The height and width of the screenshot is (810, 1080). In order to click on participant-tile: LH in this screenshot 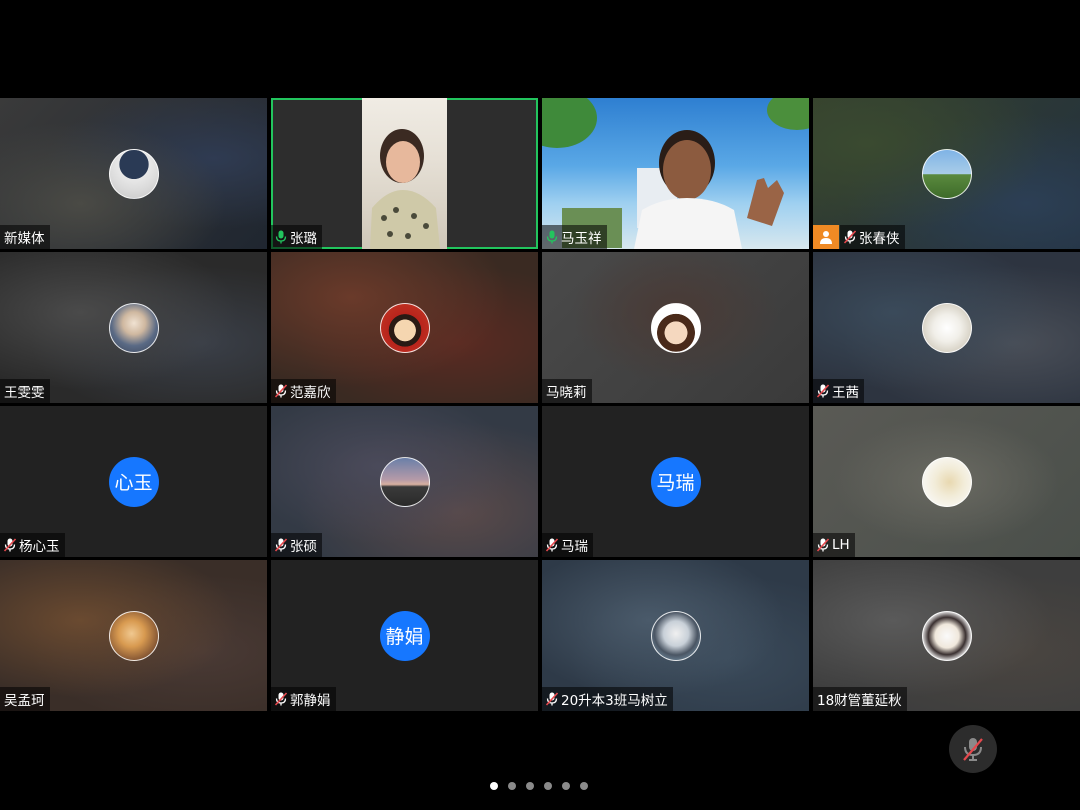, I will do `click(946, 481)`.